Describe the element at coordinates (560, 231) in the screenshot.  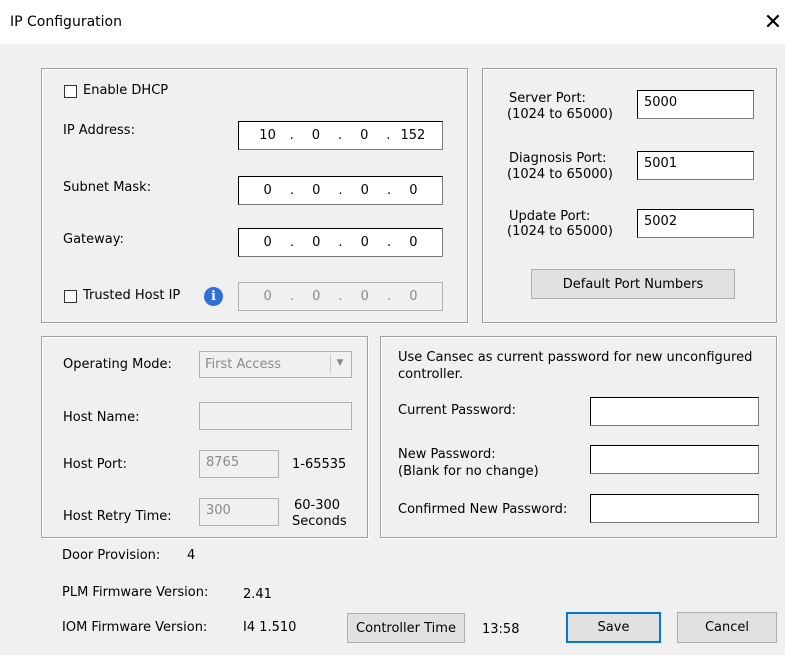
I see `update-port-range: (1024 to 65000)` at that location.